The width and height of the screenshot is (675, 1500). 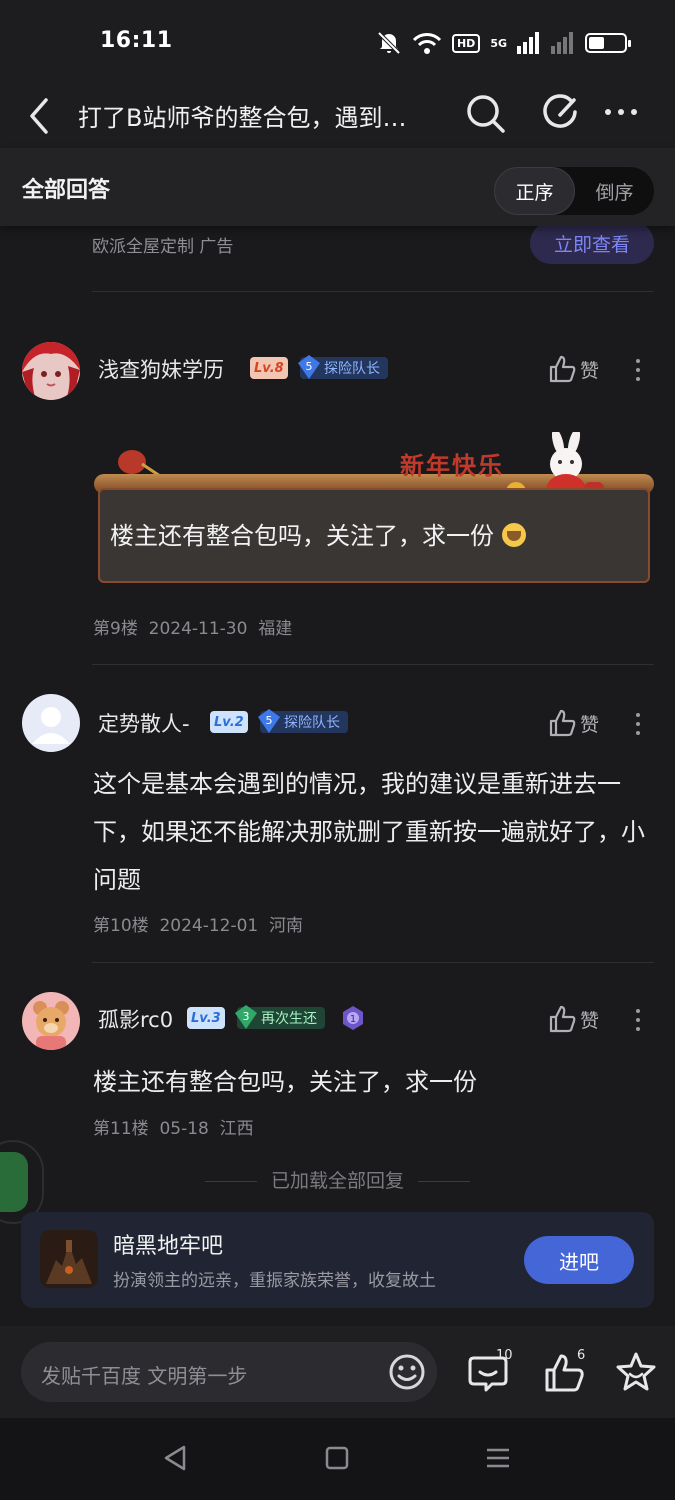 I want to click on post-date: 2024-12-01, so click(x=209, y=926).